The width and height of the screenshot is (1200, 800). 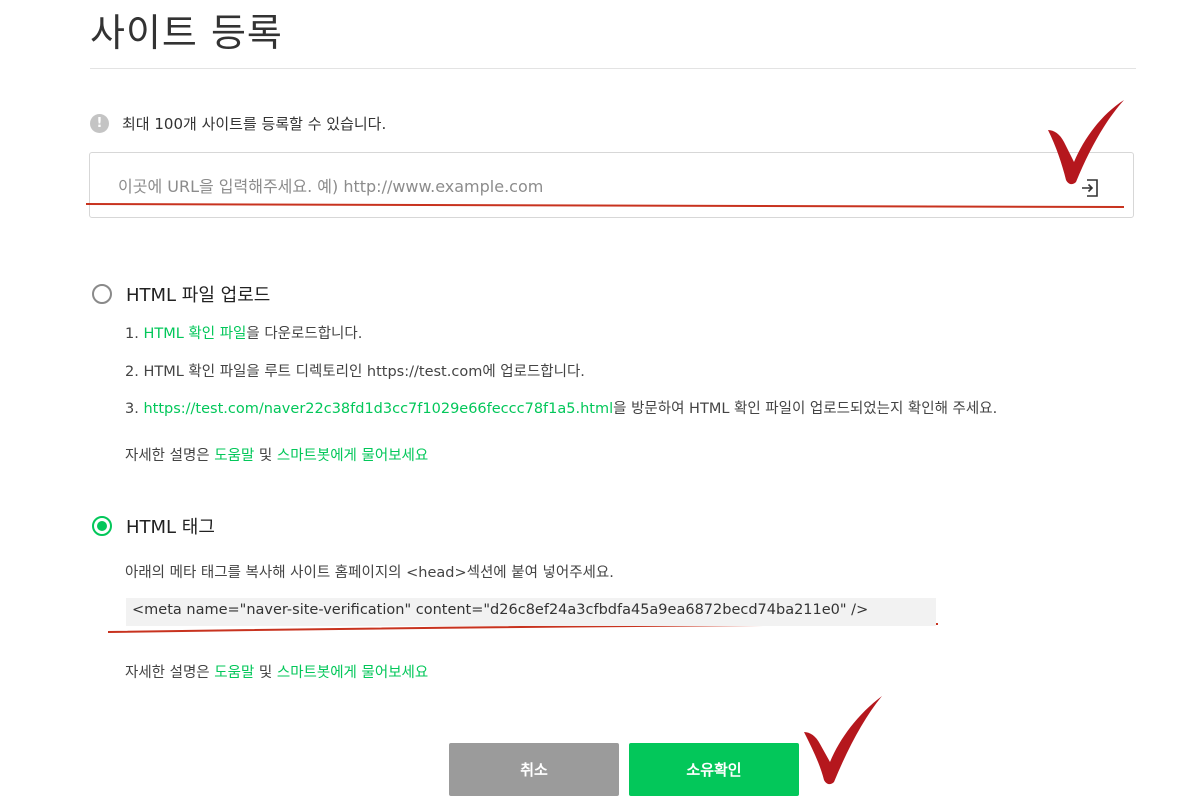 I want to click on html-tag-label: HTML 태그, so click(x=170, y=527).